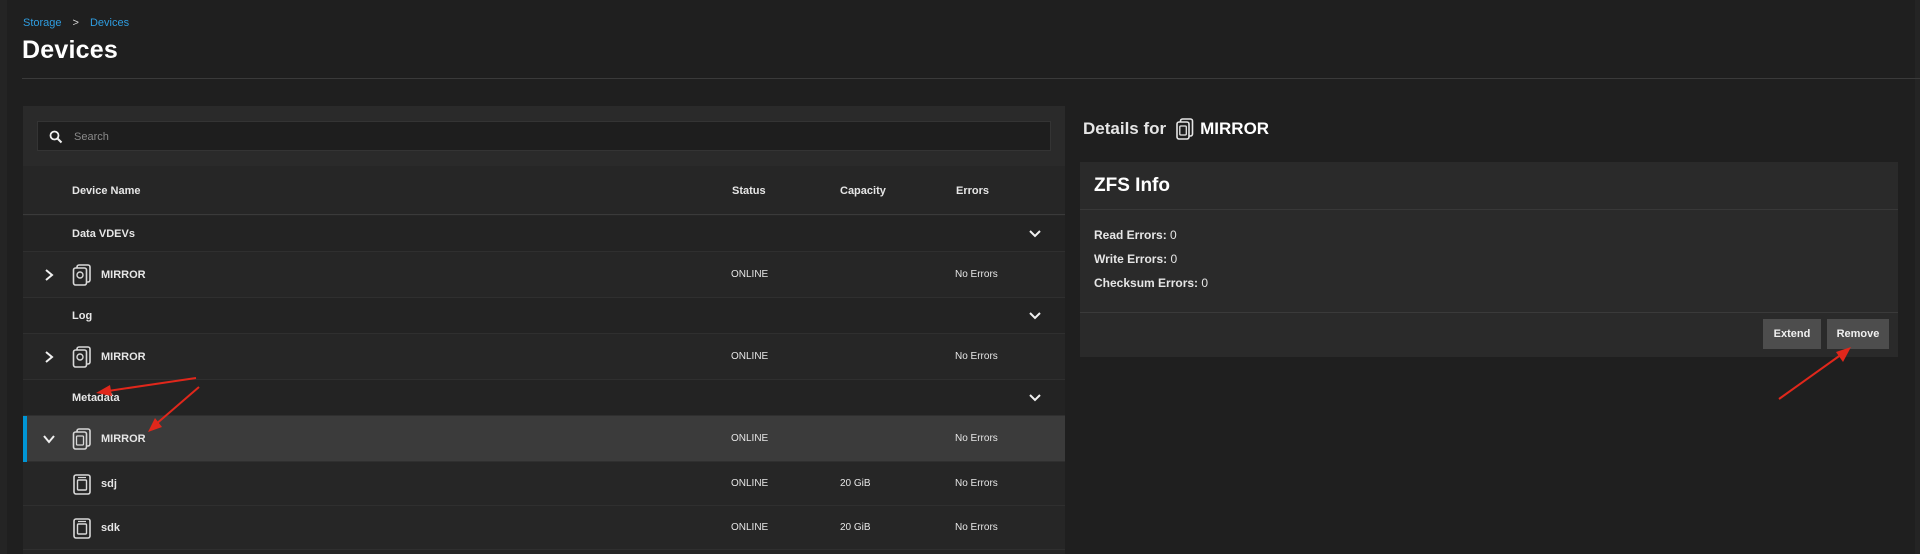 The width and height of the screenshot is (1920, 554). What do you see at coordinates (1173, 235) in the screenshot?
I see `read-errors-value: 0` at bounding box center [1173, 235].